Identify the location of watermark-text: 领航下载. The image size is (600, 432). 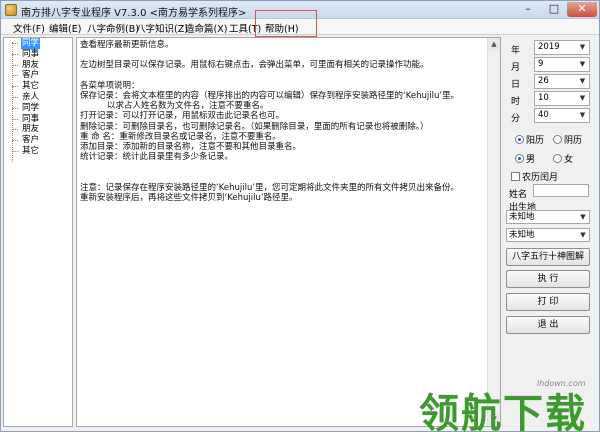
(503, 411).